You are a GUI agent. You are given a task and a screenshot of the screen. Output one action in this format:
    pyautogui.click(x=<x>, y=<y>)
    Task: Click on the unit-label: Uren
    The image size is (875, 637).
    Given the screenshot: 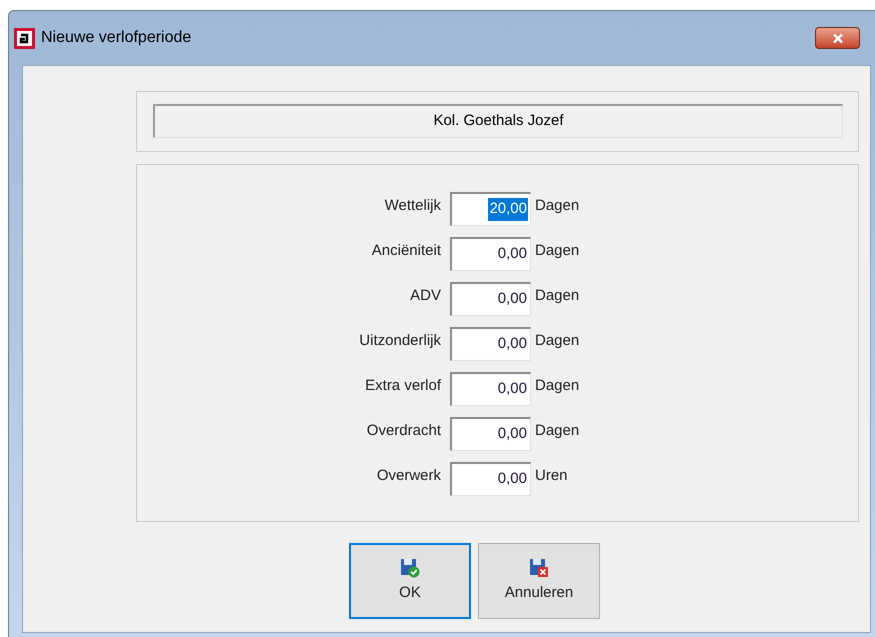 What is the action you would take?
    pyautogui.click(x=551, y=476)
    